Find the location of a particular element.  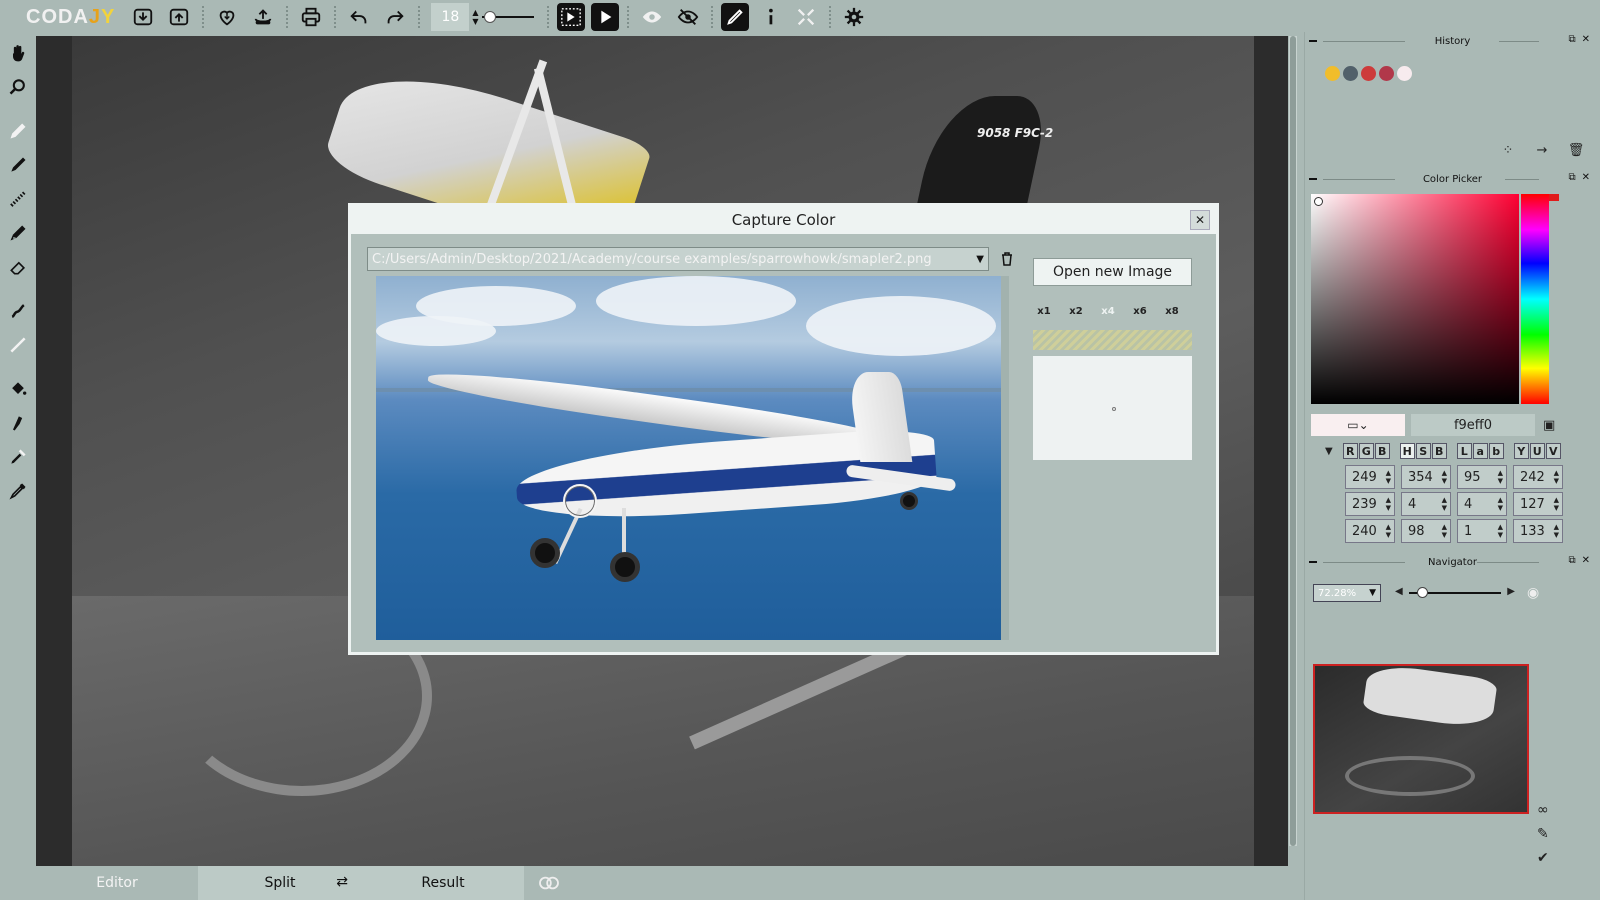

zoom-x2: x2 is located at coordinates (1076, 311).